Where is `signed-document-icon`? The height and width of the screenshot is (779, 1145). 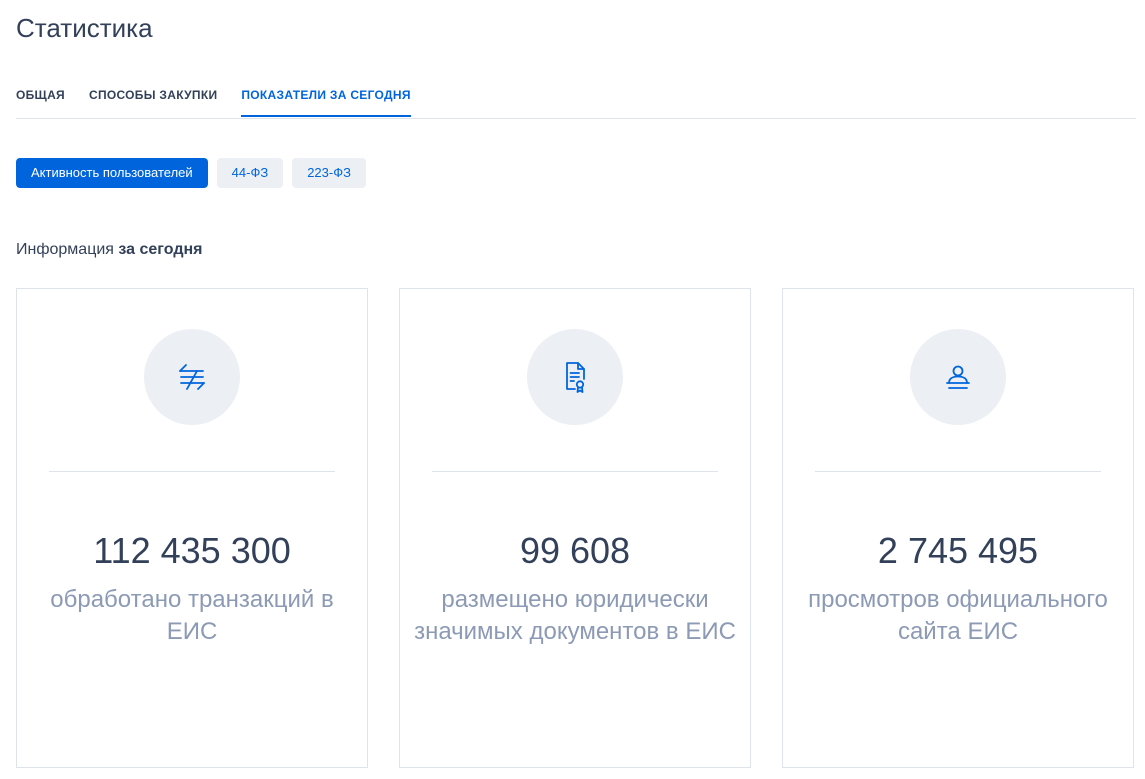 signed-document-icon is located at coordinates (575, 377).